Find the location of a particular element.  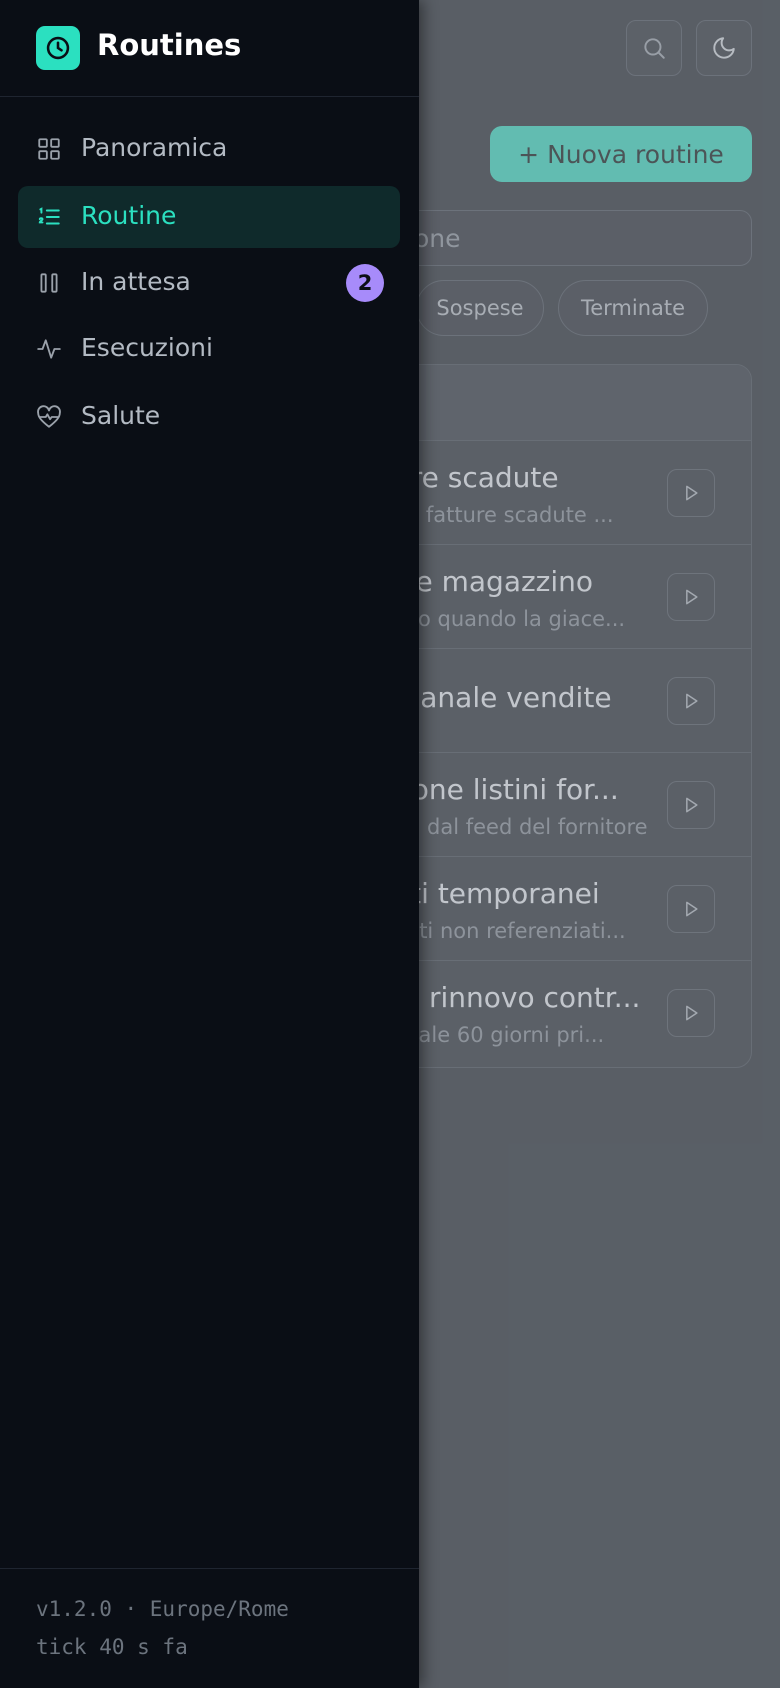

nav-label: In attesa is located at coordinates (136, 281).